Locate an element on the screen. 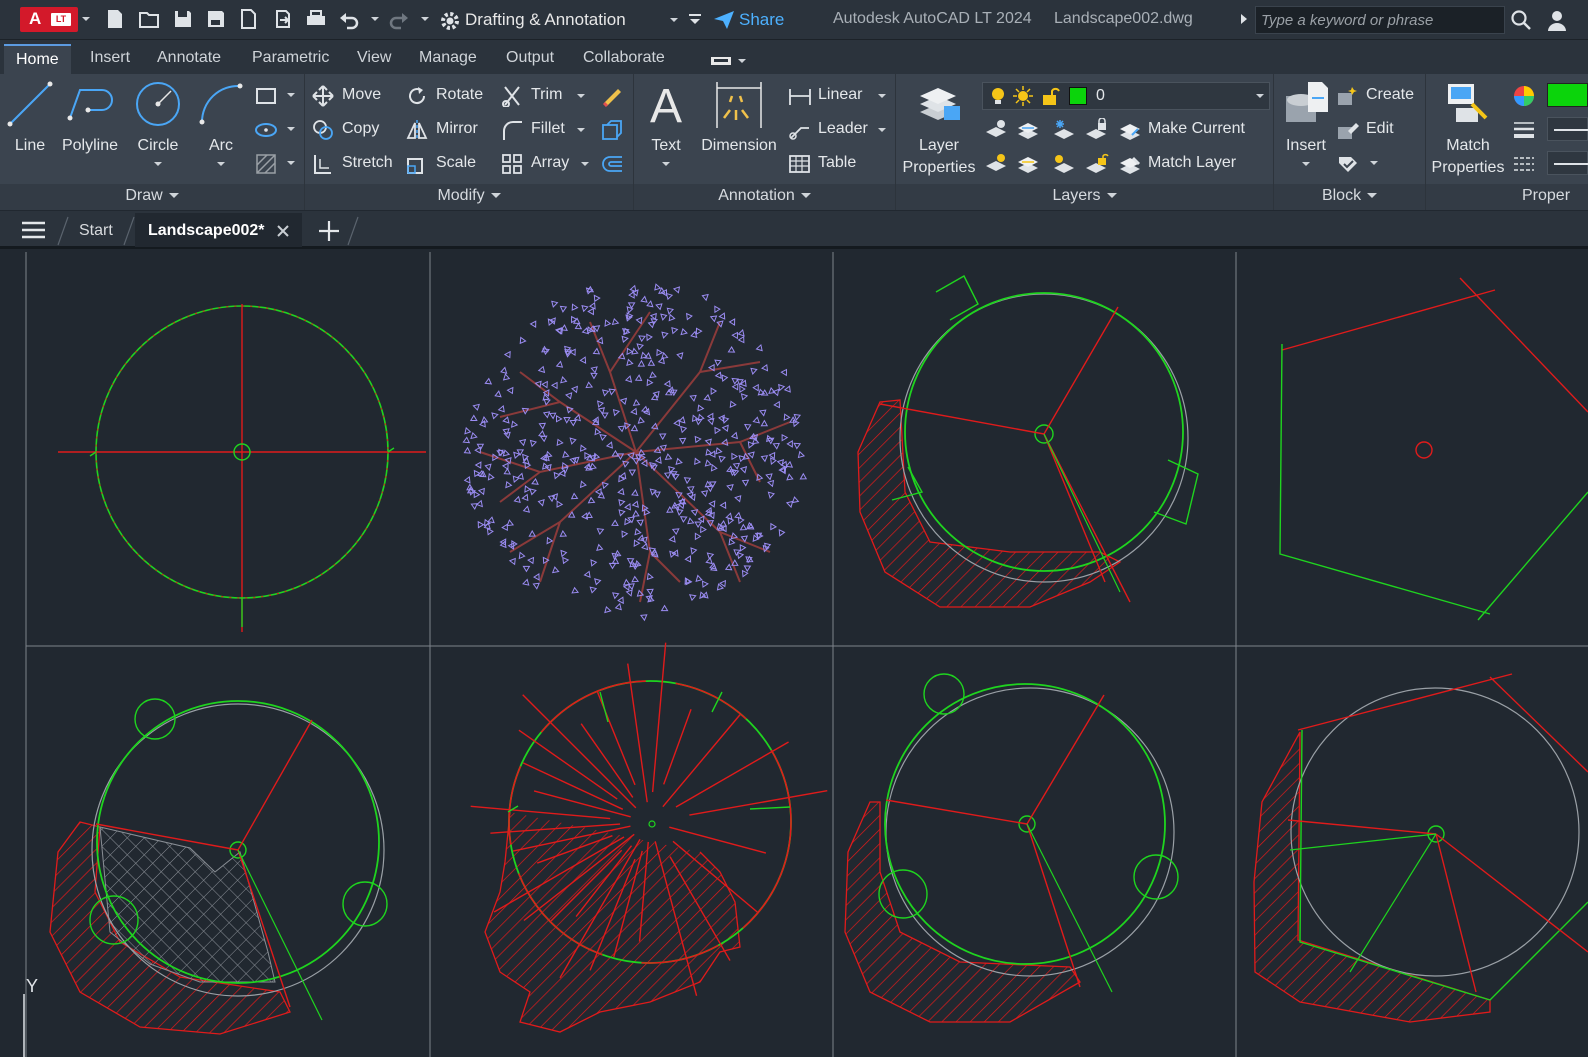 This screenshot has width=1588, height=1057. scale-tool: Scale is located at coordinates (451, 164).